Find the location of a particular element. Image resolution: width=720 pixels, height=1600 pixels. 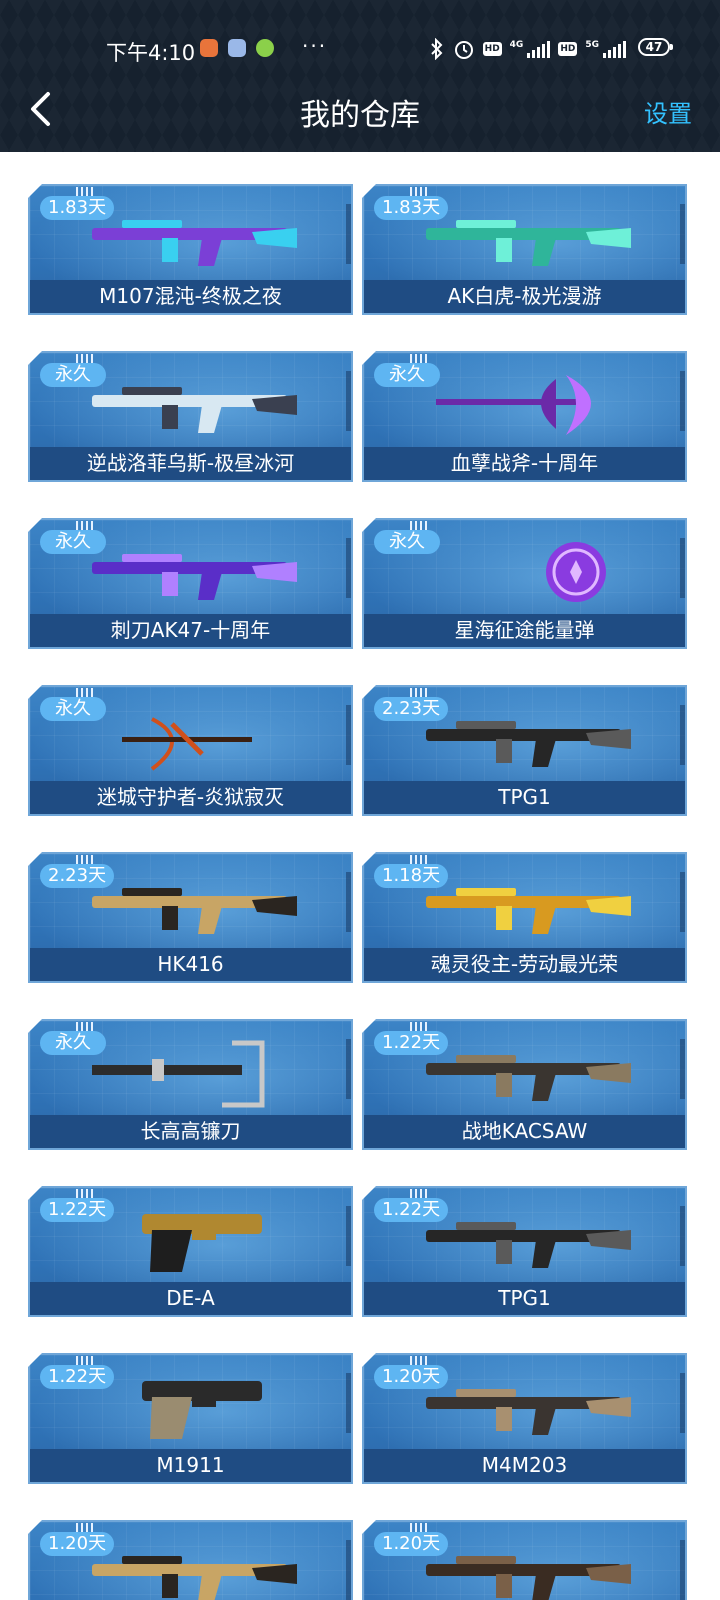

item-card: 2.23天 HK416 is located at coordinates (190, 917).